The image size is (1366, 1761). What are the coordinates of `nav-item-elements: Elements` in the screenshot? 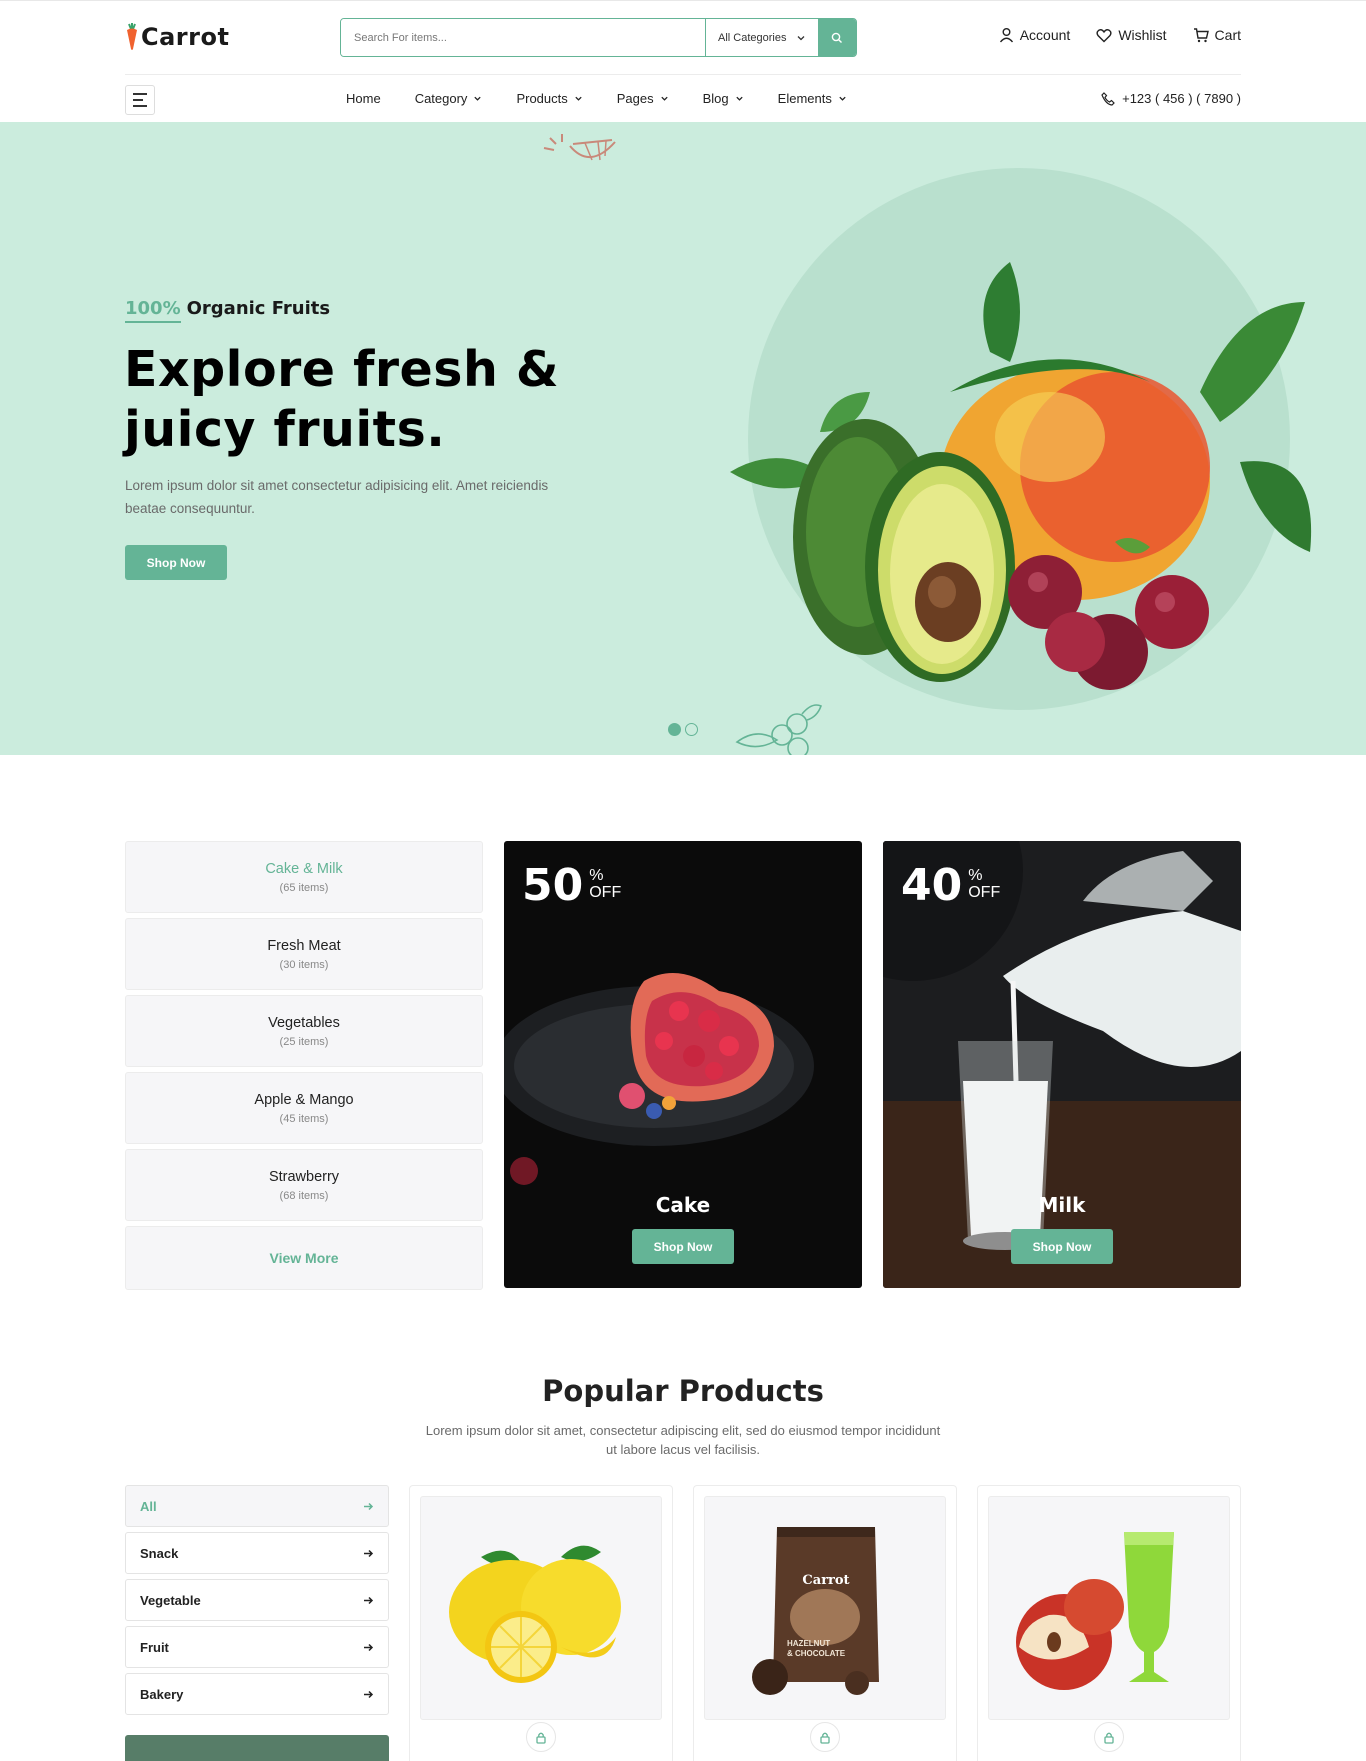 It's located at (812, 98).